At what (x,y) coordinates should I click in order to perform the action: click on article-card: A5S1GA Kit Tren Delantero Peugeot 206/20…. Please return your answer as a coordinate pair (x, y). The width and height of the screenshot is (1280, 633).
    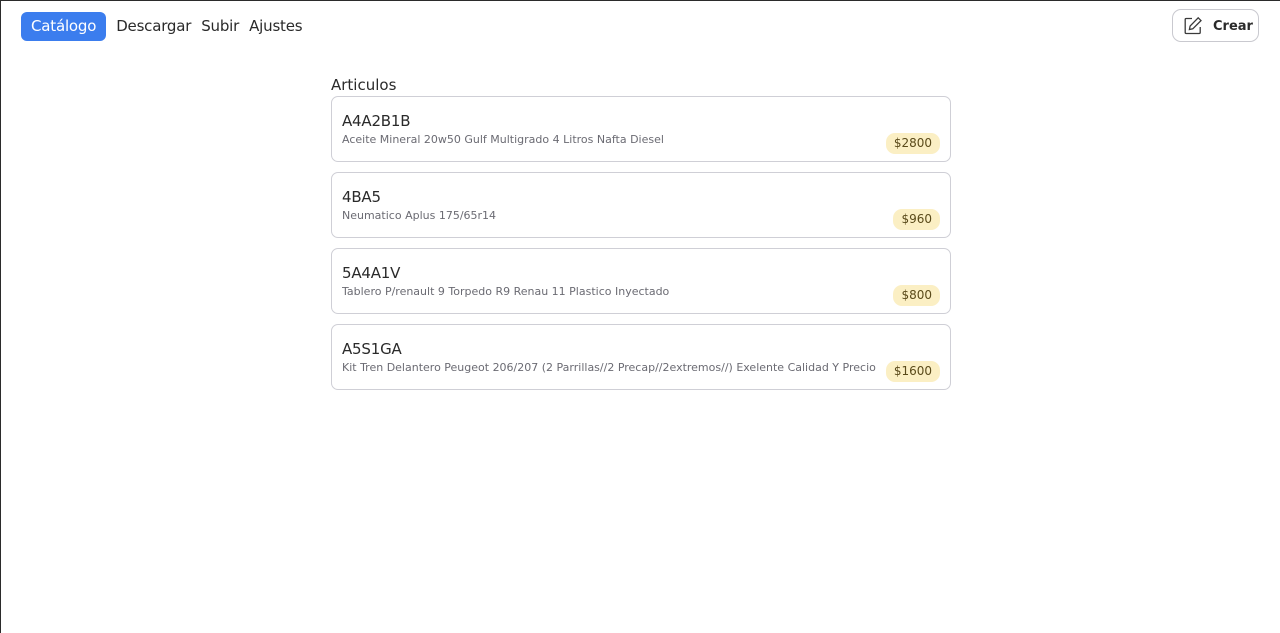
    Looking at the image, I should click on (641, 357).